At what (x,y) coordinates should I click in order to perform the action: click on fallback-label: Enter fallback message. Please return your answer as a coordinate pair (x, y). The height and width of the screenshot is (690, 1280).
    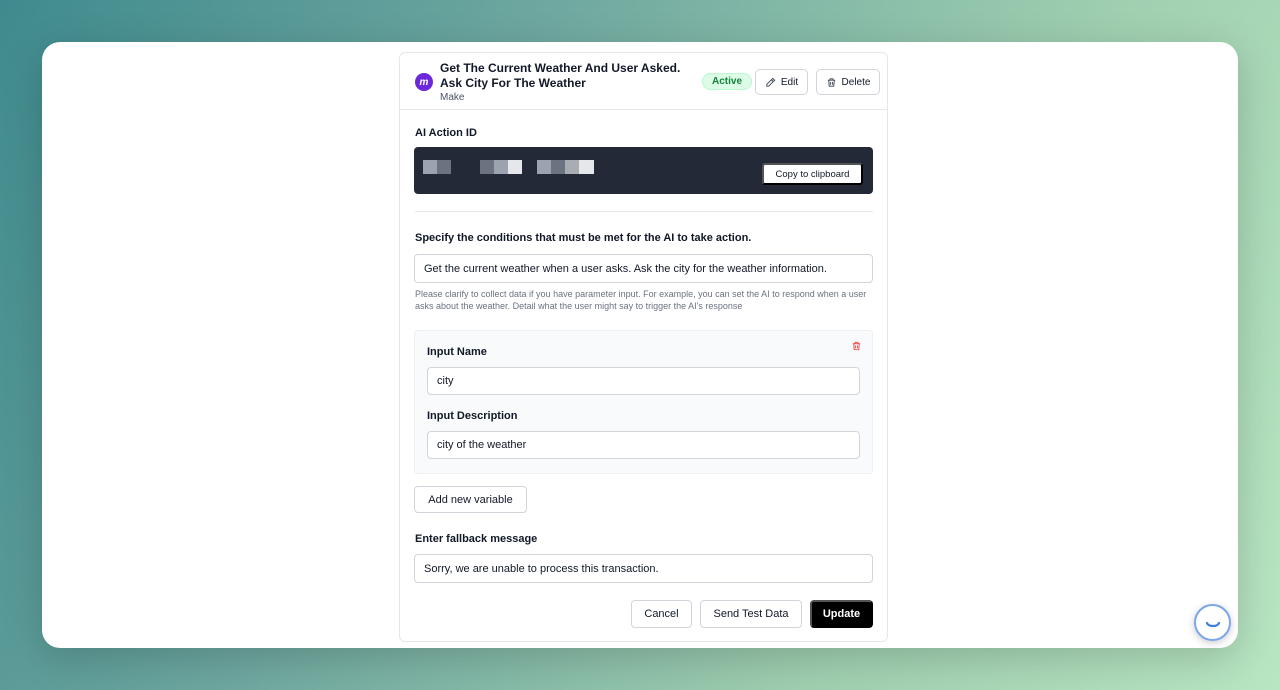
    Looking at the image, I should click on (476, 539).